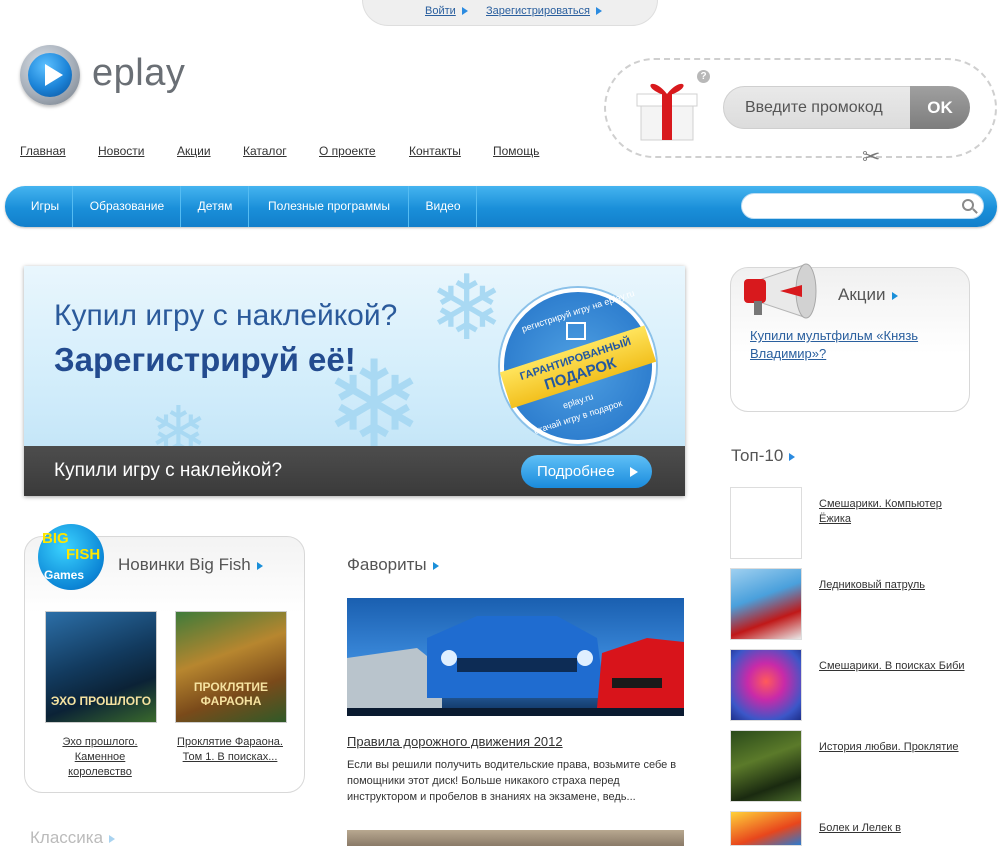 The width and height of the screenshot is (1004, 846). I want to click on banner-question: Купили игру с наклейкой?, so click(168, 470).